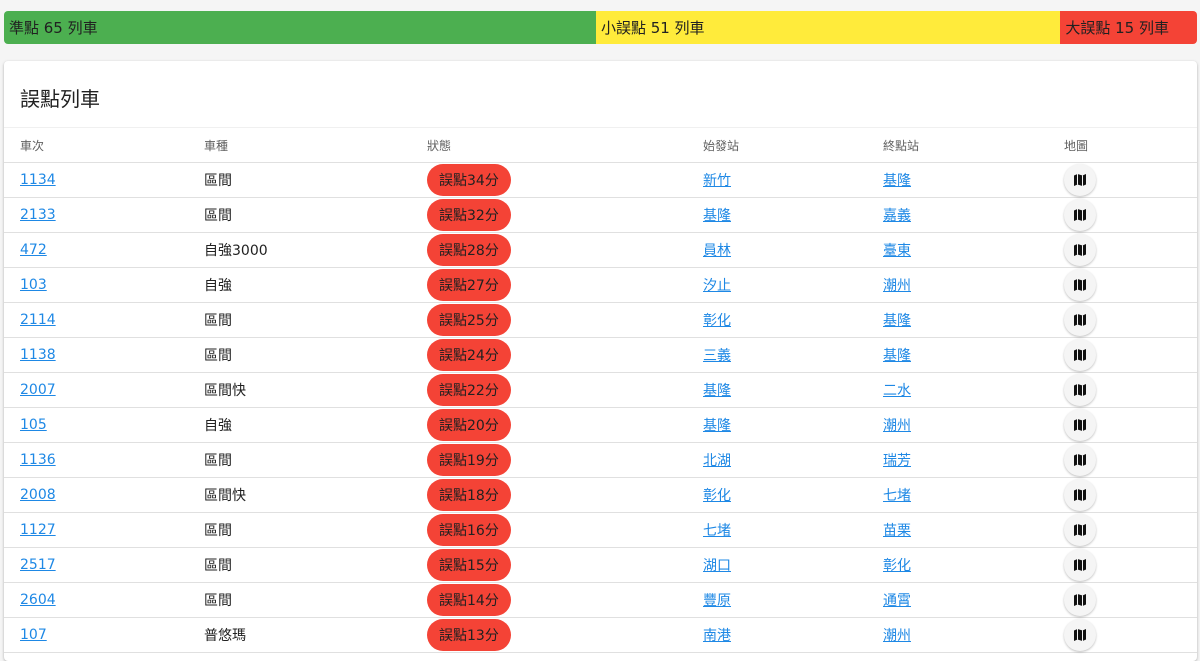 Image resolution: width=1200 pixels, height=661 pixels. I want to click on destination-station-link: 二水, so click(897, 391).